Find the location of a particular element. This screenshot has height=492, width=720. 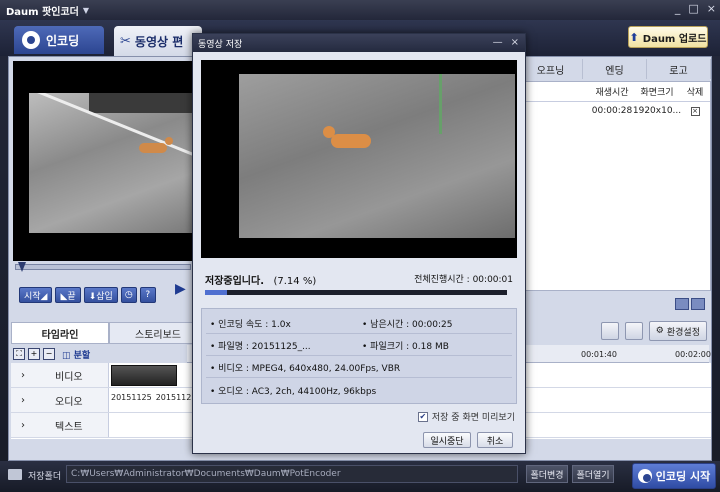

tab-encode: 인코딩 is located at coordinates (59, 40).